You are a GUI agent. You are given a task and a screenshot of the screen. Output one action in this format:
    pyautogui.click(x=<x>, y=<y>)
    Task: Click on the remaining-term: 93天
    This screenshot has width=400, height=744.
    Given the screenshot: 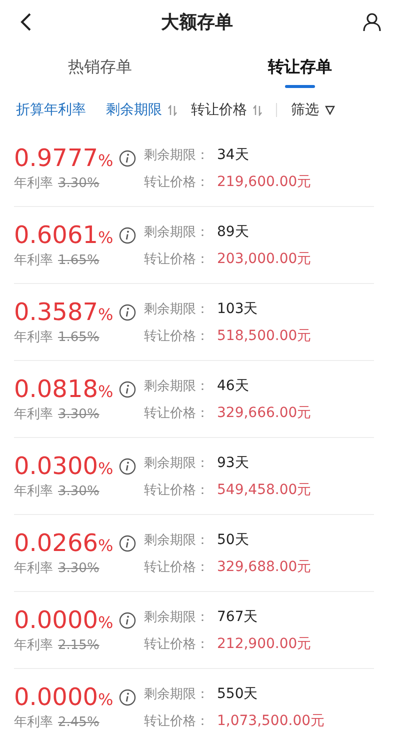 What is the action you would take?
    pyautogui.click(x=233, y=463)
    